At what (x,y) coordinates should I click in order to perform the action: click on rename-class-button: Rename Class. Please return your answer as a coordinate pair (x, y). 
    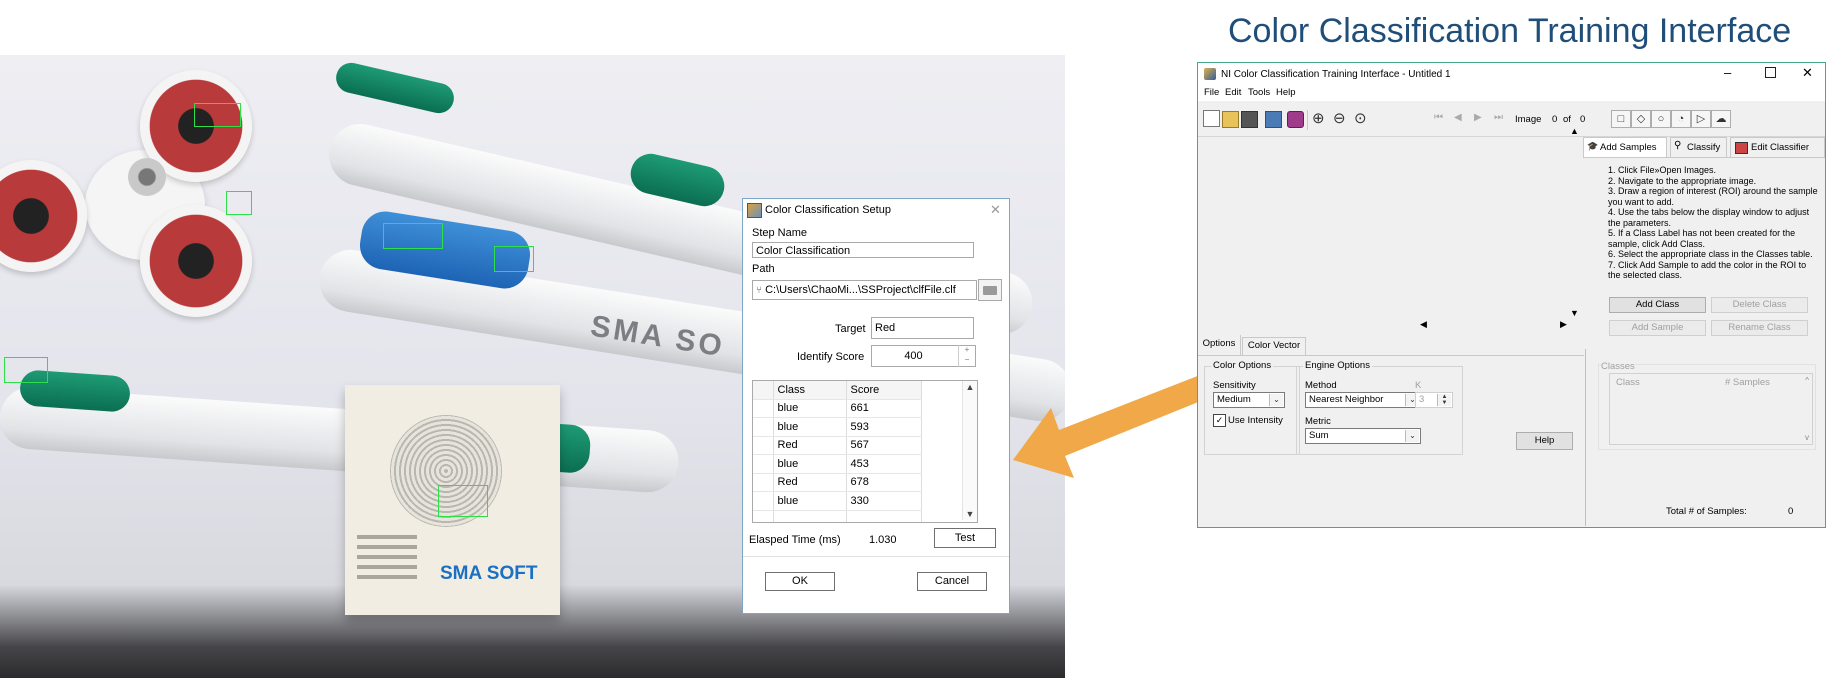
    Looking at the image, I should click on (1759, 328).